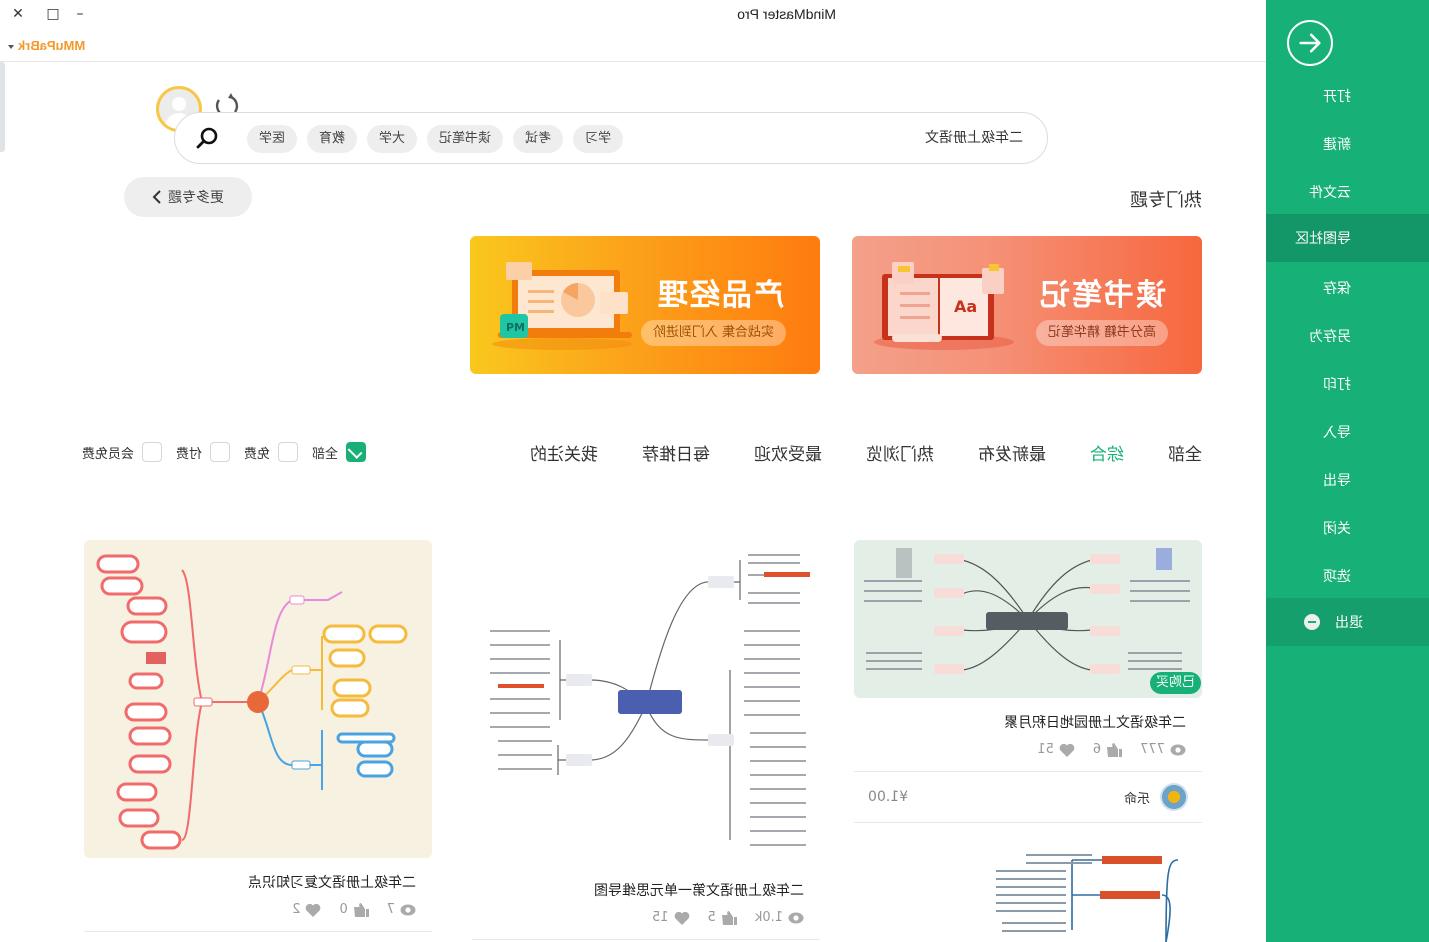 The width and height of the screenshot is (1429, 942). Describe the element at coordinates (390, 909) in the screenshot. I see `views-count: 7` at that location.